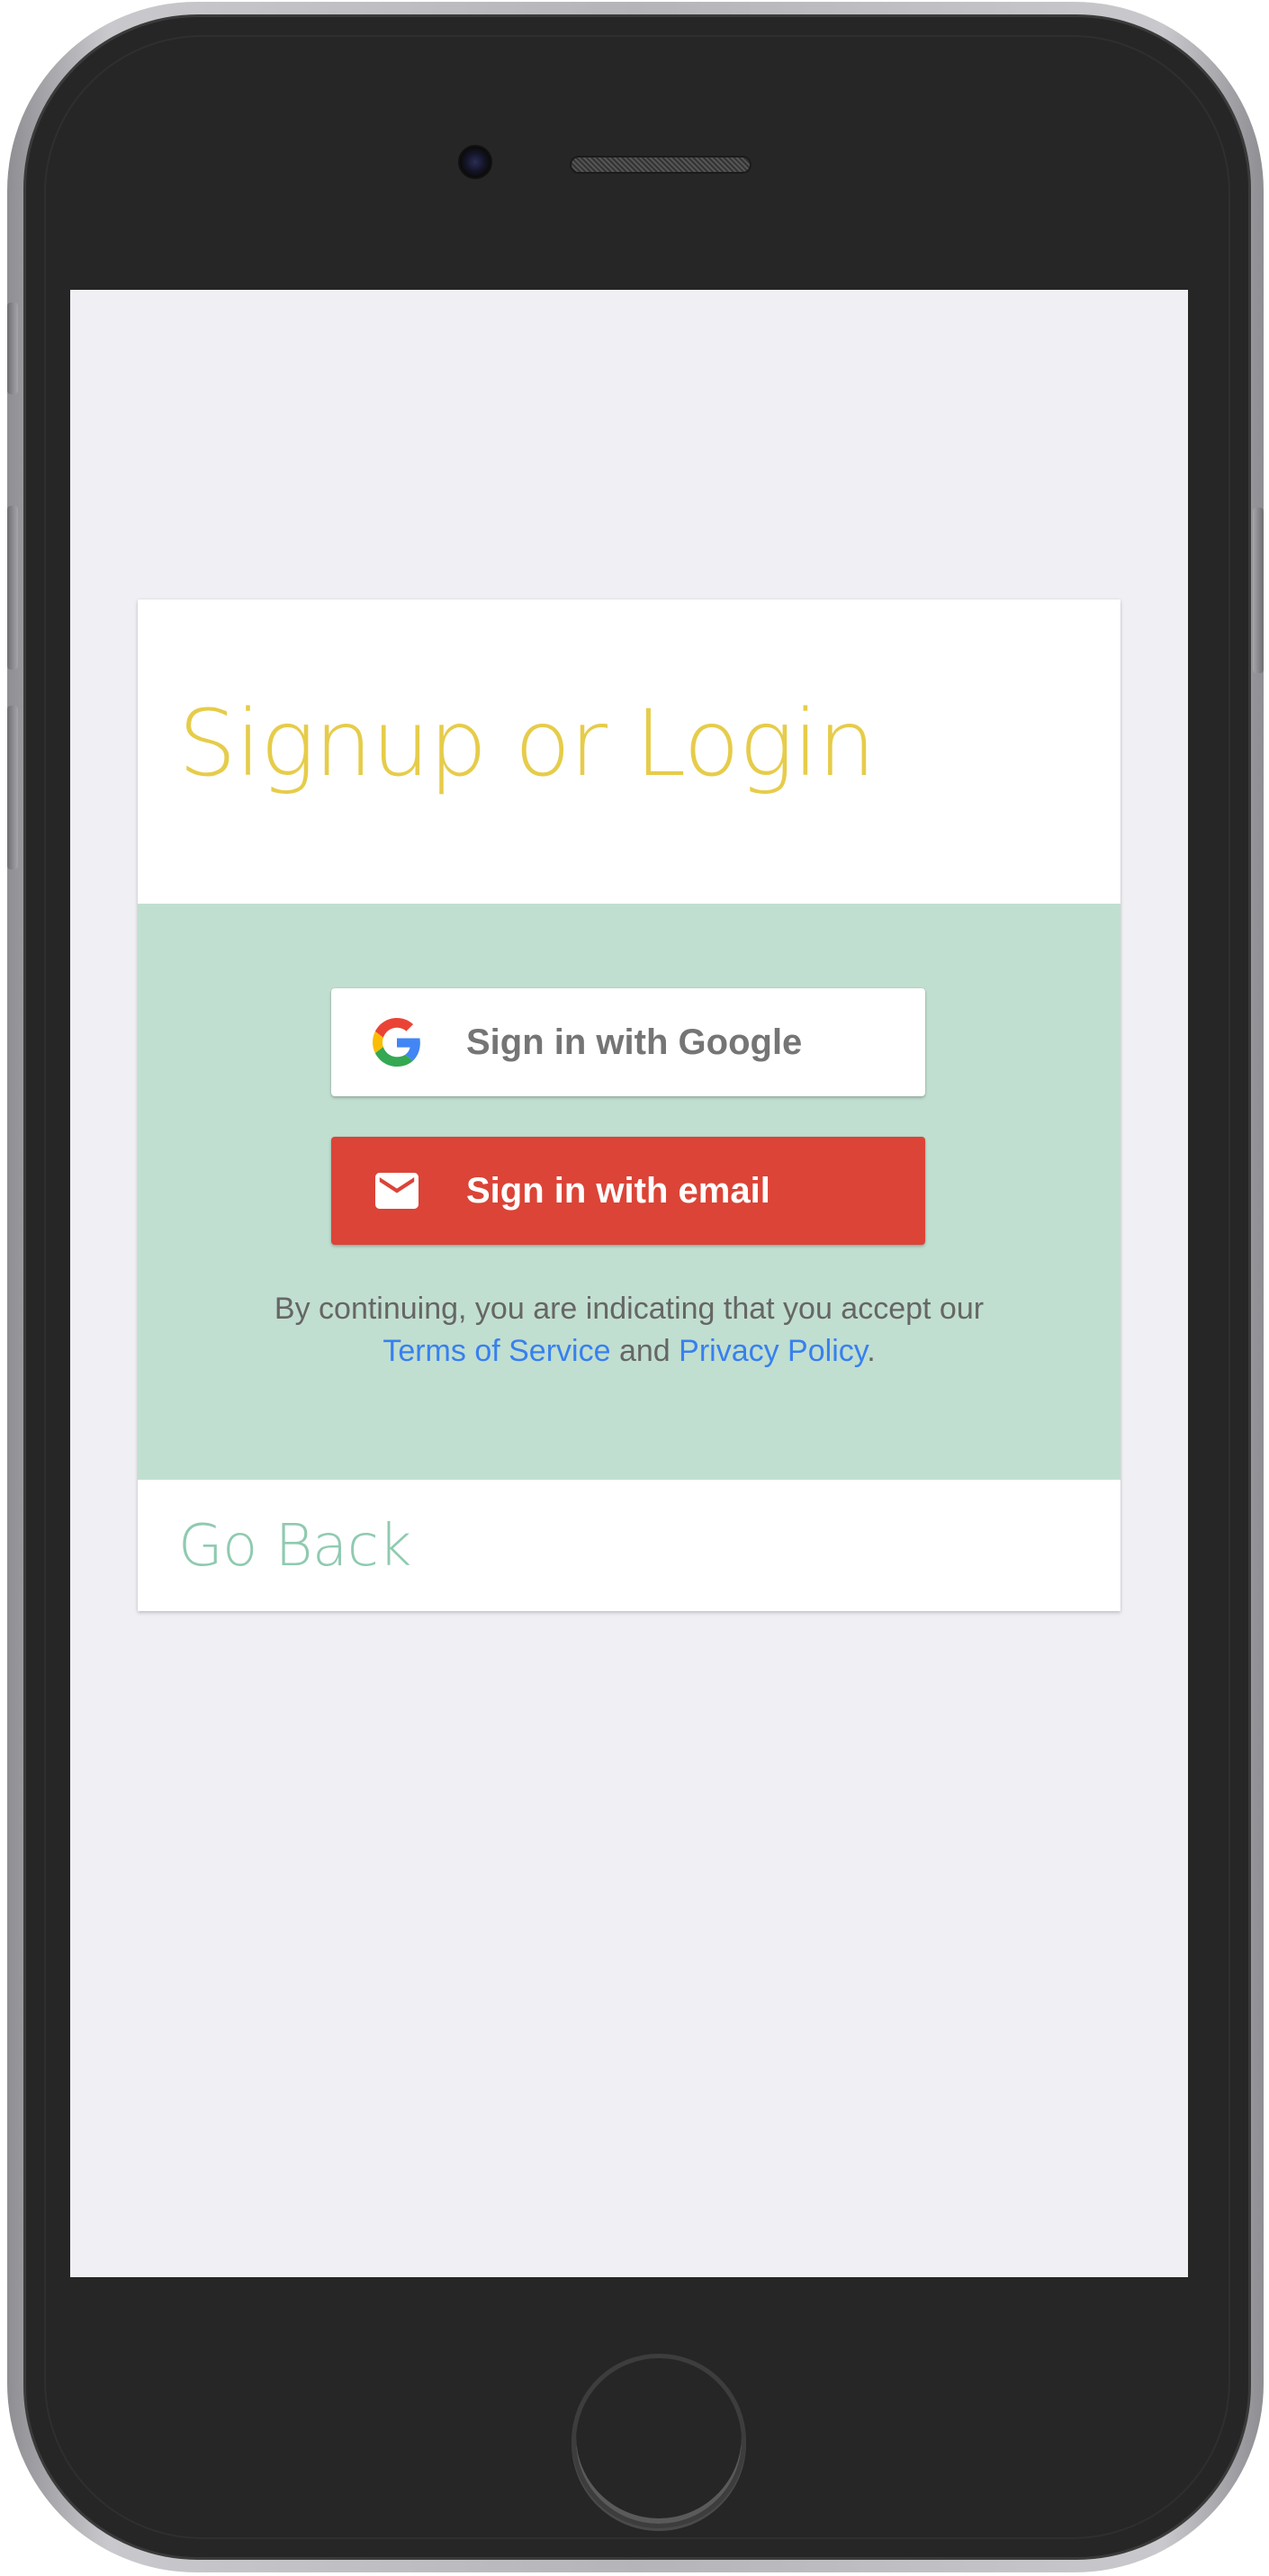 Image resolution: width=1269 pixels, height=2576 pixels. Describe the element at coordinates (12, 787) in the screenshot. I see `volume-down-button` at that location.